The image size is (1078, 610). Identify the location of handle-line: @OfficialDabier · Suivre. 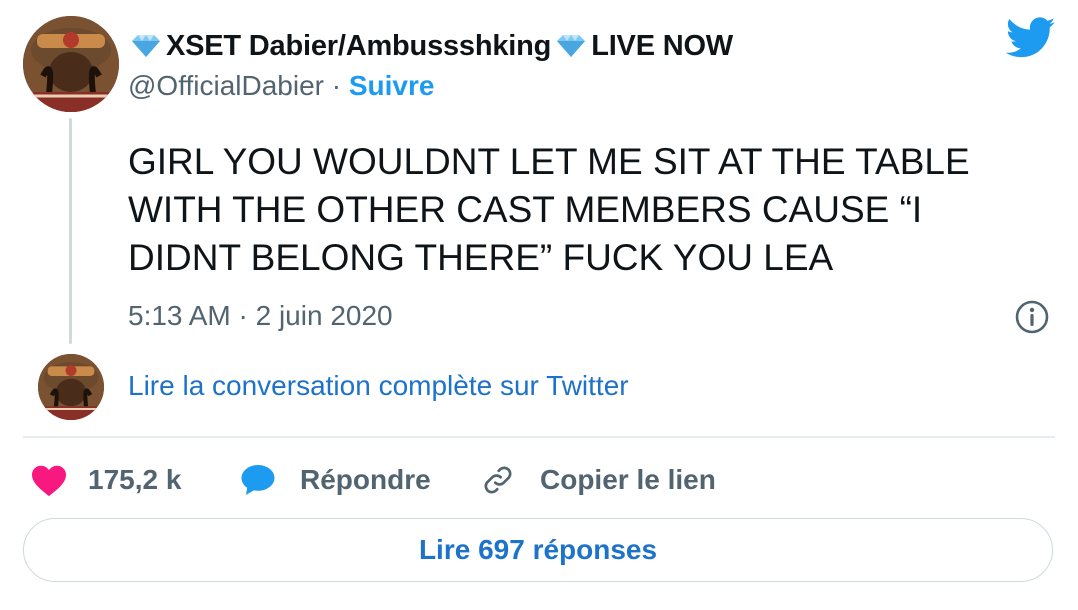
(281, 86).